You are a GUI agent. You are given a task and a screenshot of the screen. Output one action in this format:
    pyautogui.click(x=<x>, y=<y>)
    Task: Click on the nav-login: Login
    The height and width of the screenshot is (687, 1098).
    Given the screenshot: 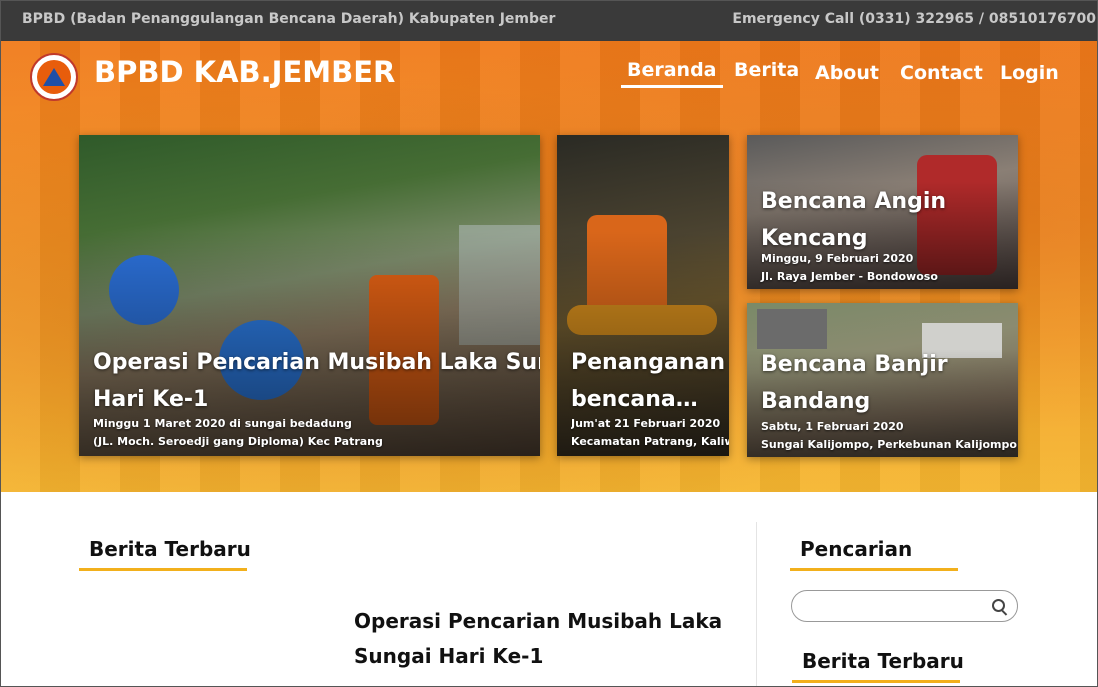 What is the action you would take?
    pyautogui.click(x=1029, y=73)
    